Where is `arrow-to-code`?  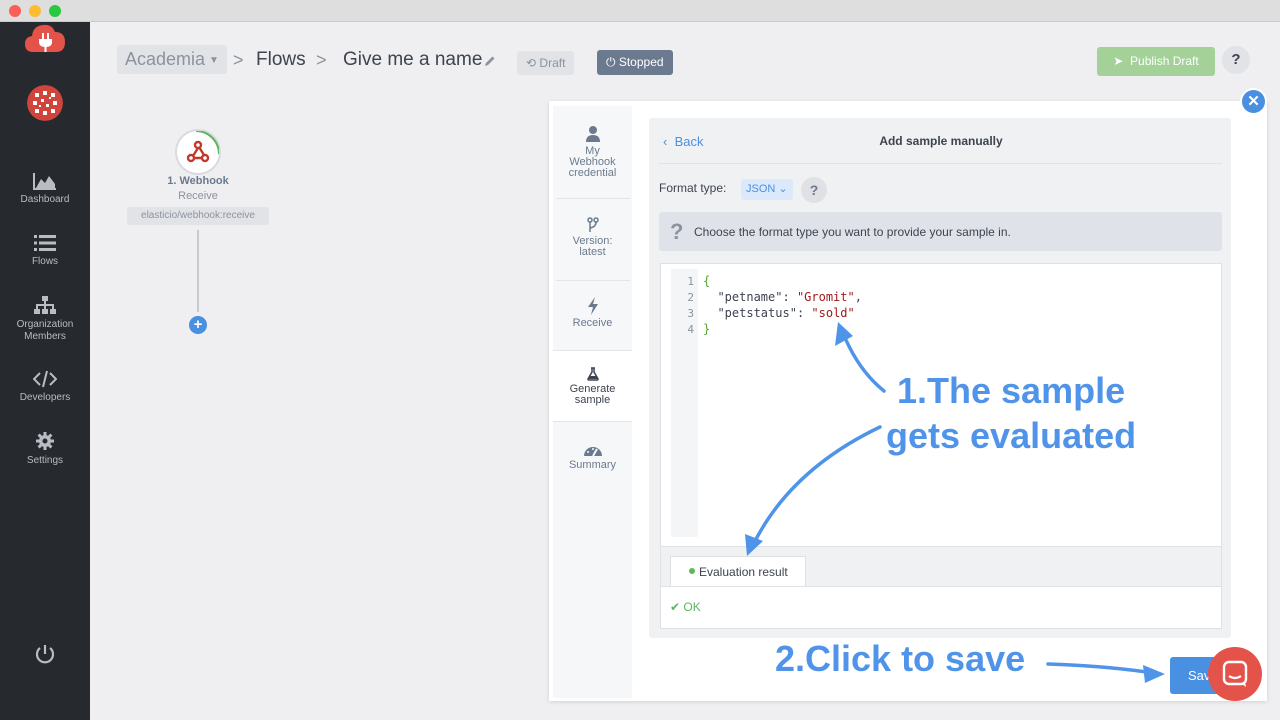 arrow-to-code is located at coordinates (863, 362).